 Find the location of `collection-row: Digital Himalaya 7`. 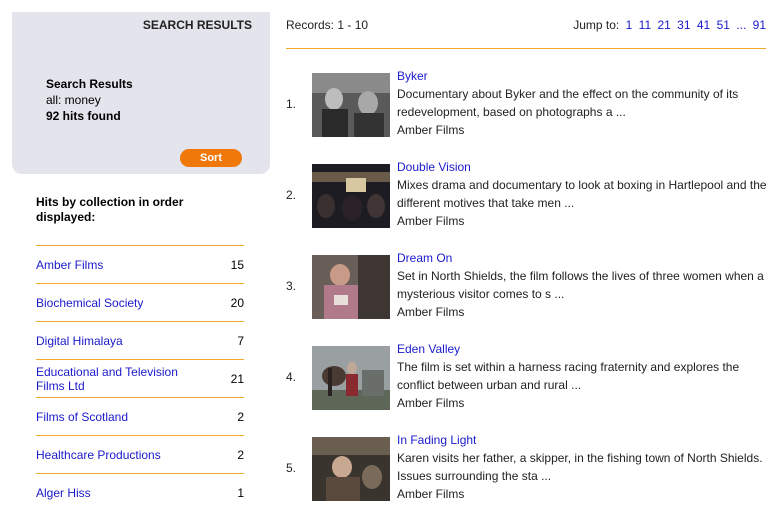

collection-row: Digital Himalaya 7 is located at coordinates (140, 340).